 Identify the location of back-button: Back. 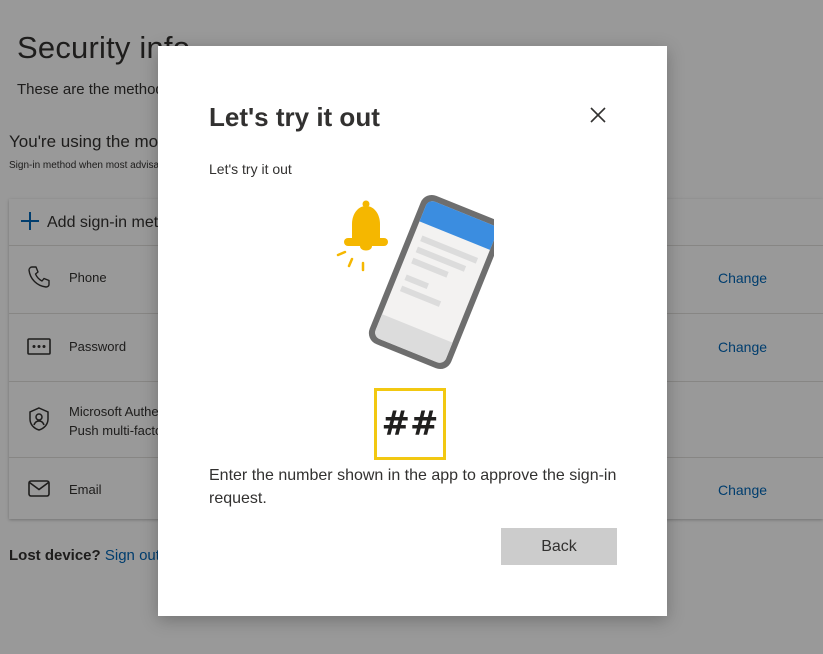
(559, 546).